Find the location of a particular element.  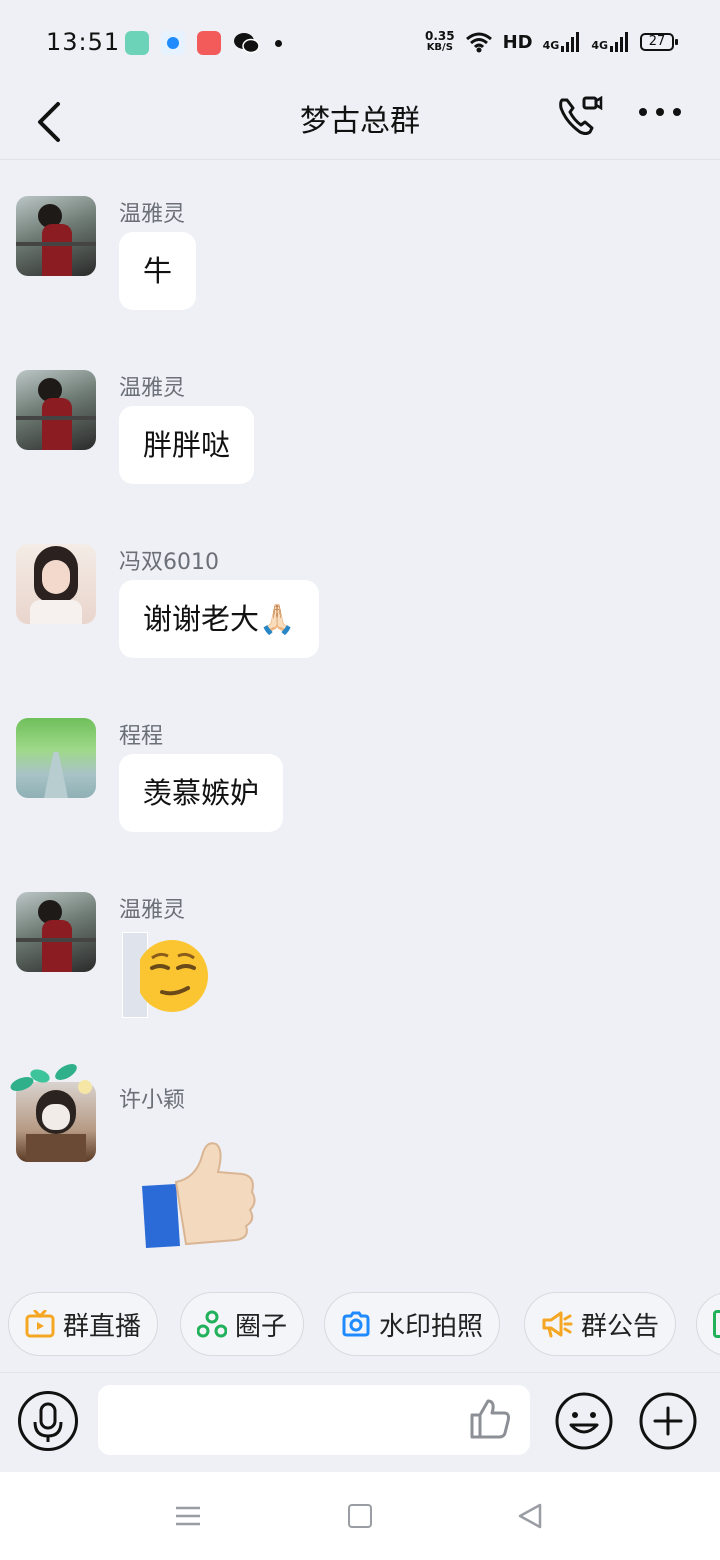

more-dots-icon is located at coordinates (661, 112).